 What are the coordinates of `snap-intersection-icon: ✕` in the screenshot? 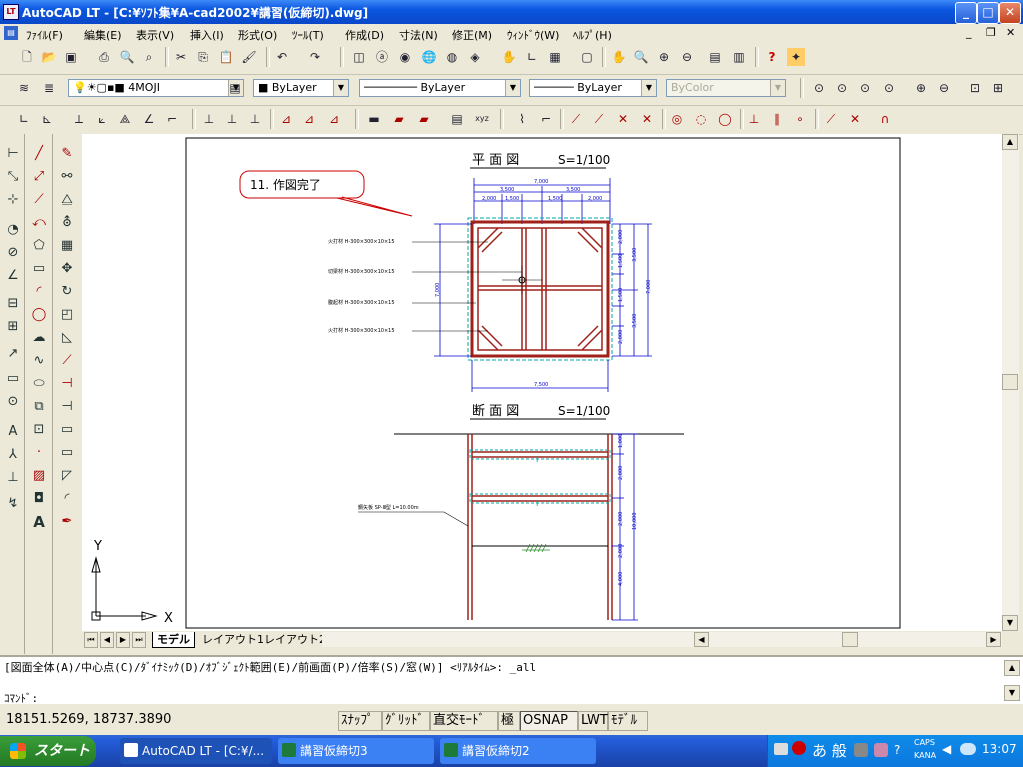 It's located at (623, 119).